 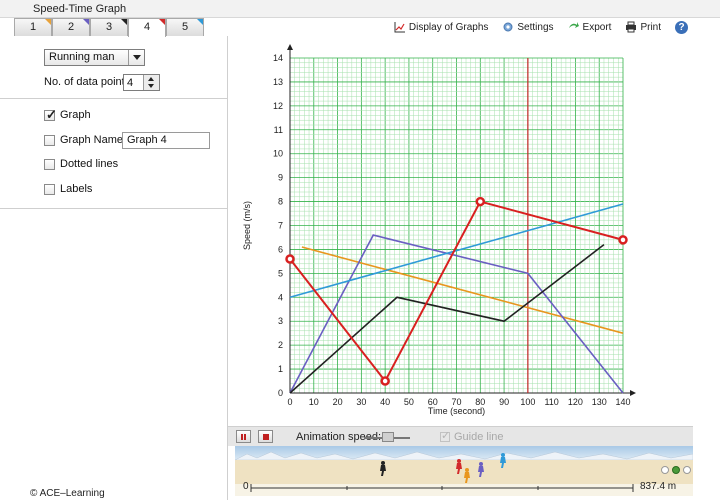 I want to click on y-tick-label: 5, so click(x=280, y=273).